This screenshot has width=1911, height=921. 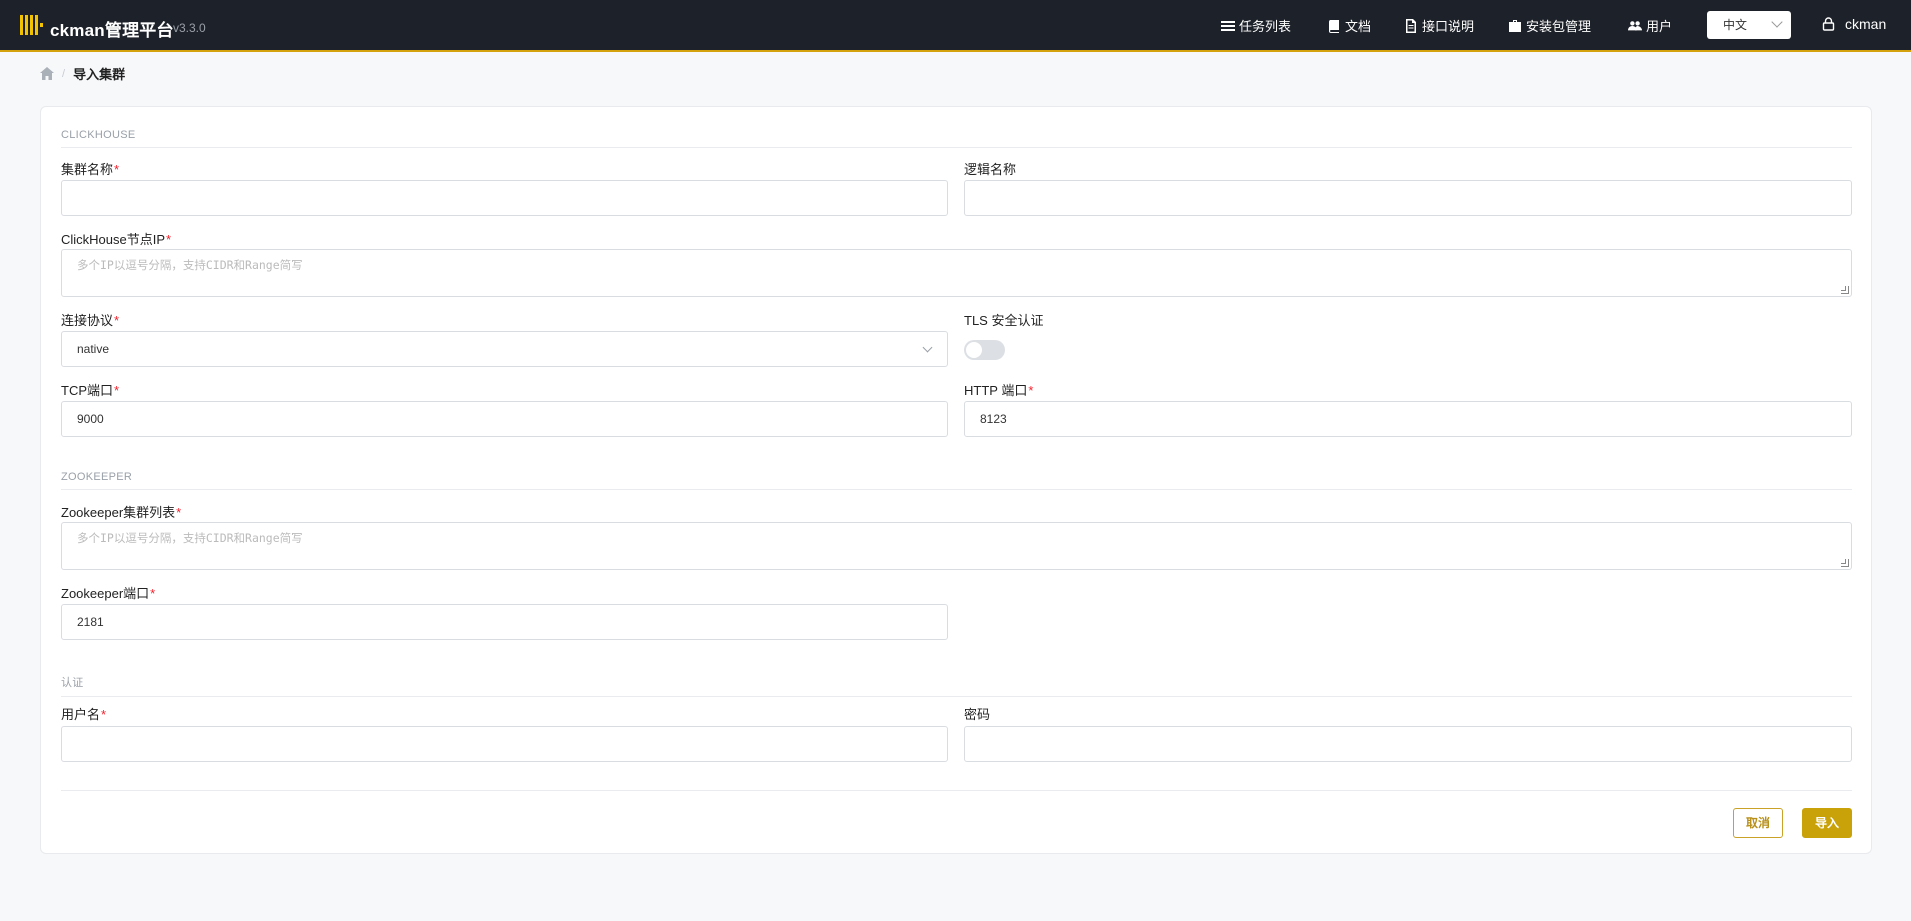 What do you see at coordinates (504, 622) in the screenshot?
I see `zookeeper-port-input: 2181` at bounding box center [504, 622].